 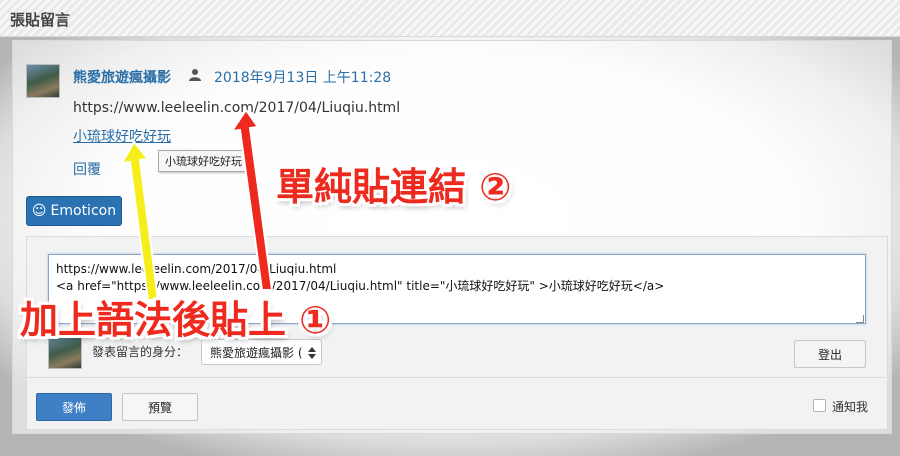 I want to click on comment-author: 熊愛旅遊瘋攝影, so click(x=122, y=77).